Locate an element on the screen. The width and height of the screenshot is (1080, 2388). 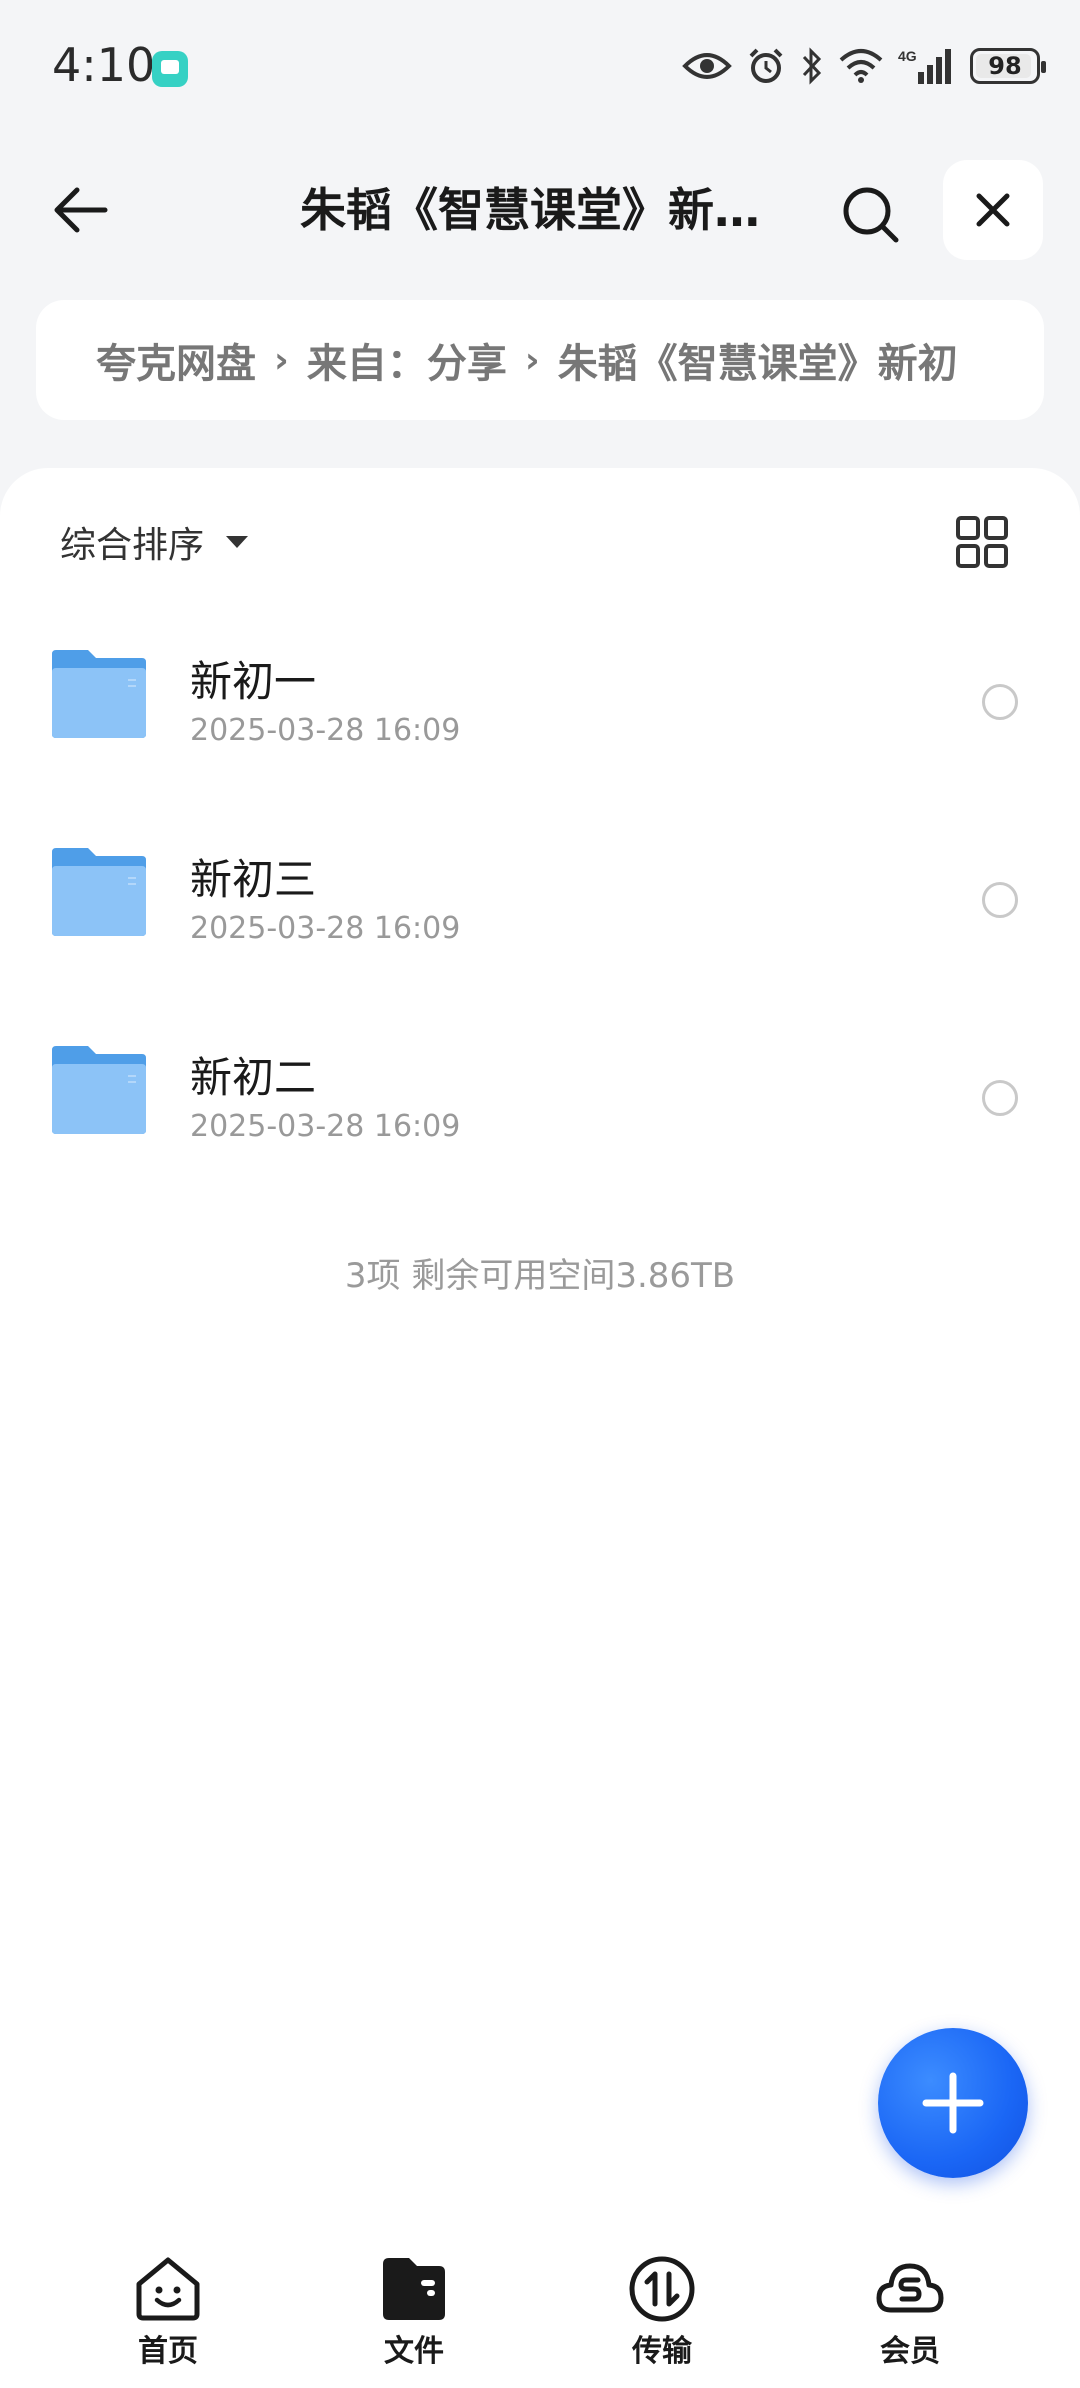
cloud-vip-icon is located at coordinates (910, 2288).